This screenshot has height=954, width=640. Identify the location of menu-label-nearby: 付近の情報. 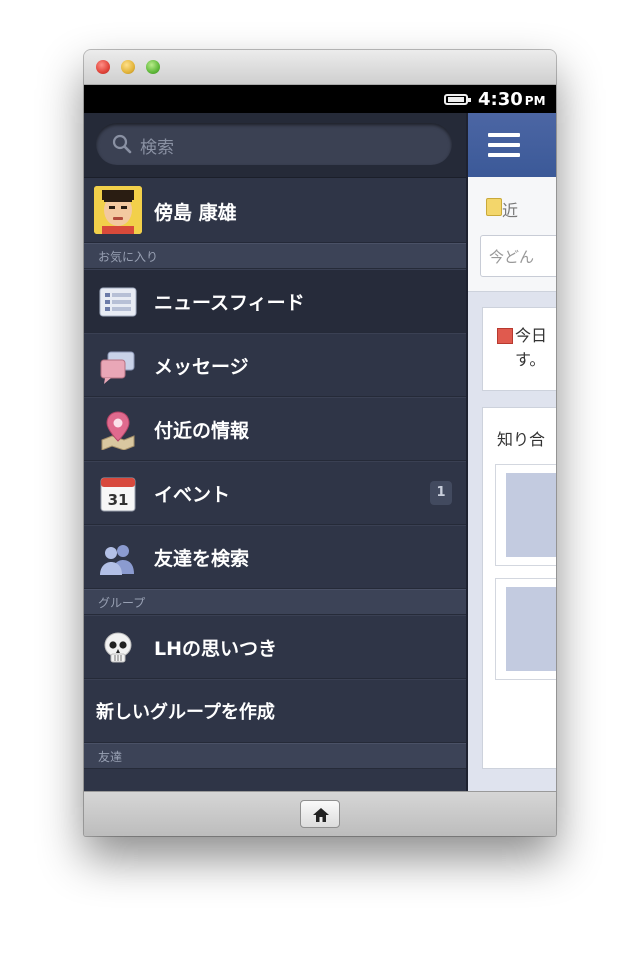
(202, 431).